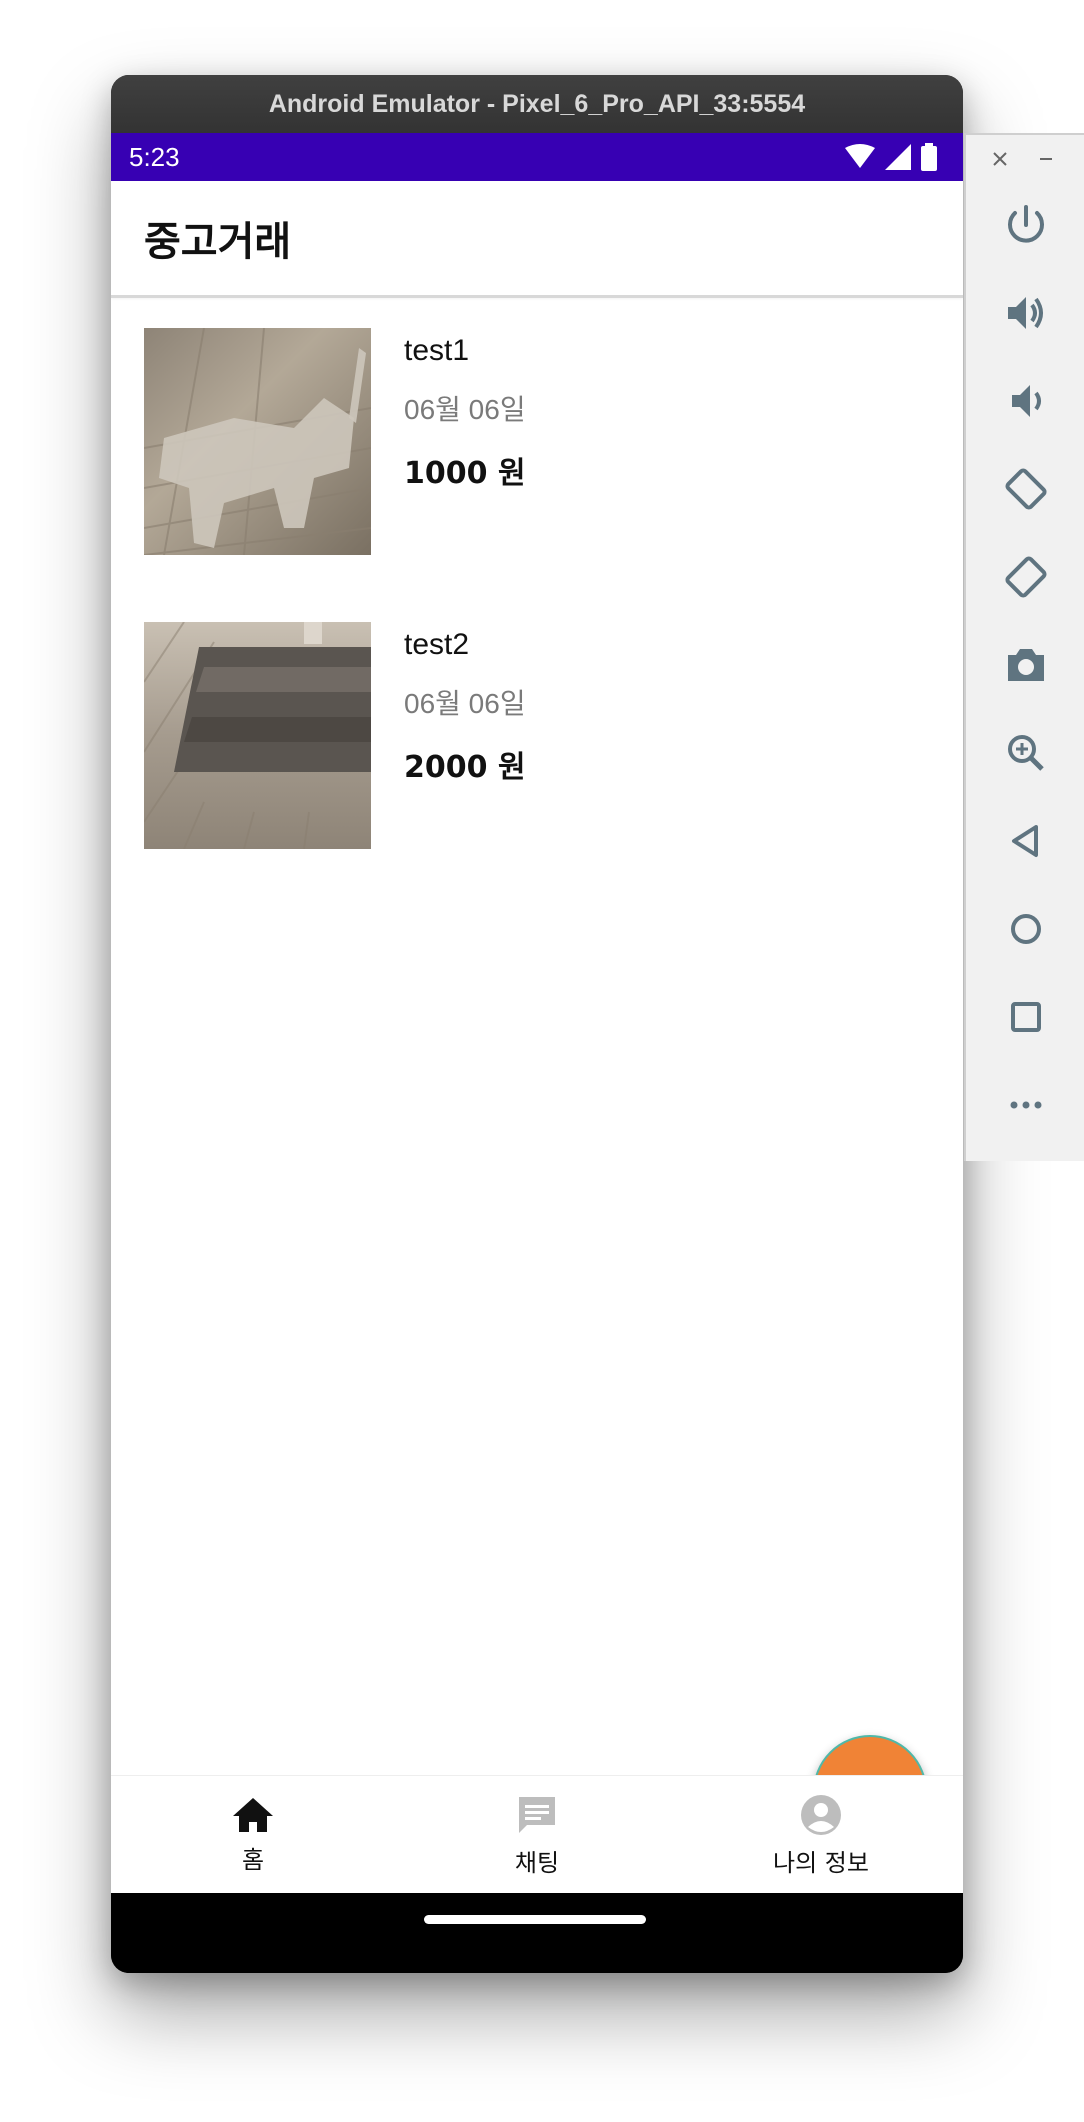  What do you see at coordinates (1026, 665) in the screenshot?
I see `camera-icon` at bounding box center [1026, 665].